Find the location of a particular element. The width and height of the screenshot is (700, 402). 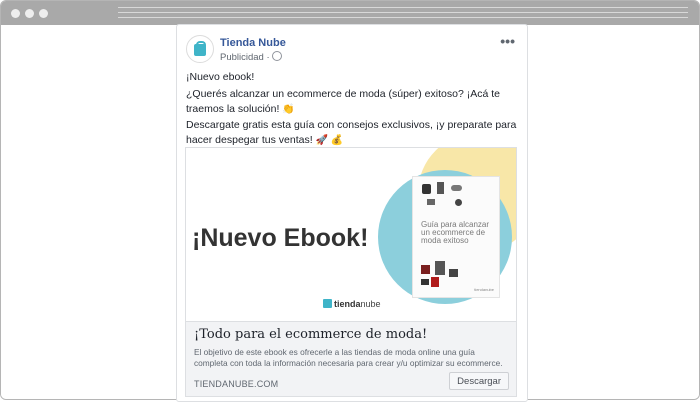

hat-icon is located at coordinates (458, 202).